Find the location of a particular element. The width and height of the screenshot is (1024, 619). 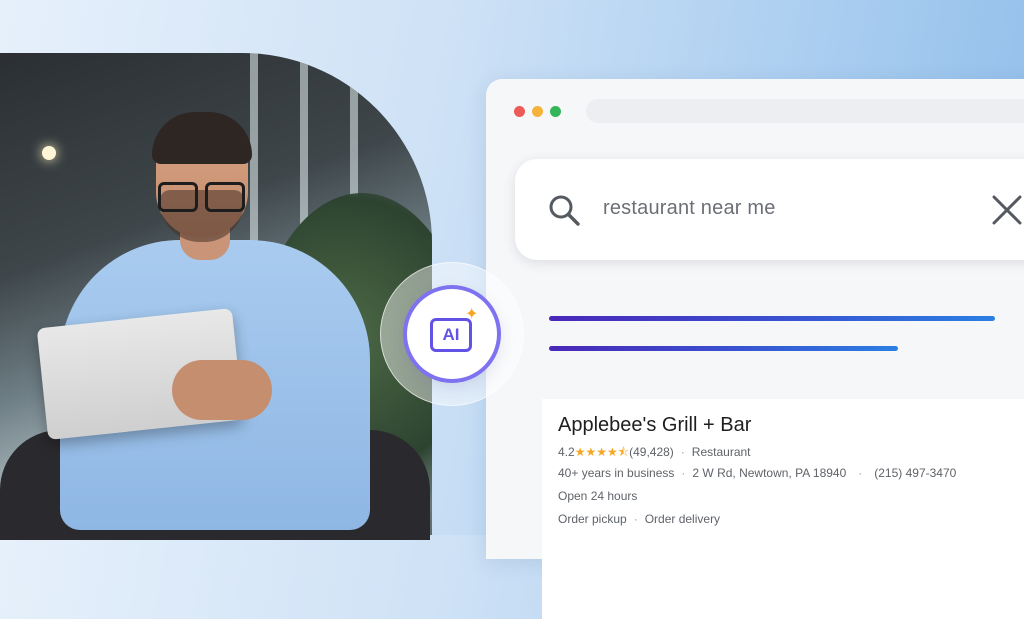

actions-row: Order pickup · Order delivery is located at coordinates (639, 519).